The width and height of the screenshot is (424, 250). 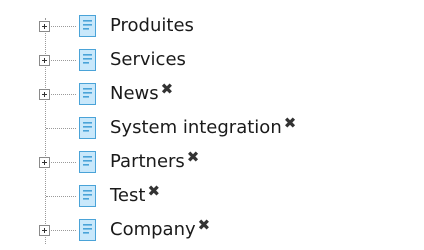 I want to click on tree-node-label: News ✖, so click(x=141, y=94).